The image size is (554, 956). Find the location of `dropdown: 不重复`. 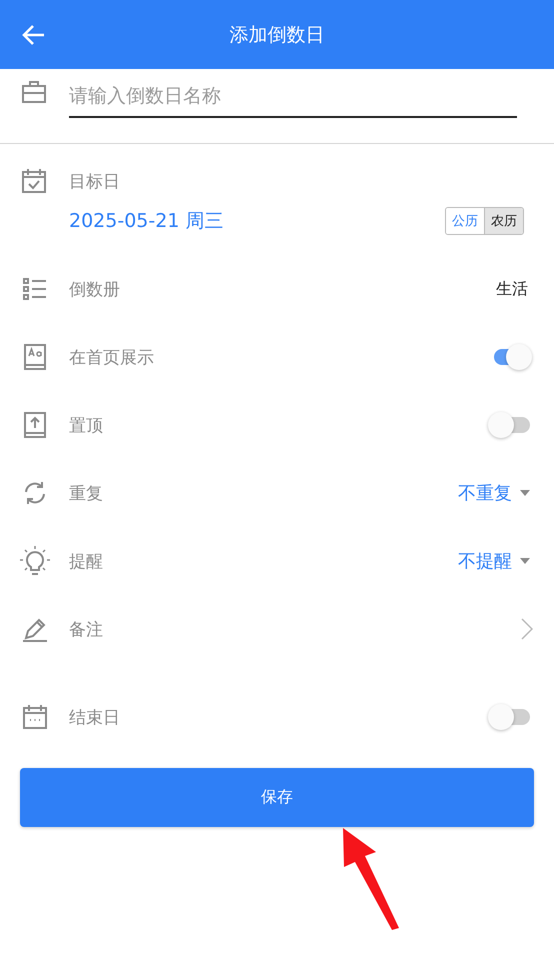

dropdown: 不重复 is located at coordinates (494, 493).